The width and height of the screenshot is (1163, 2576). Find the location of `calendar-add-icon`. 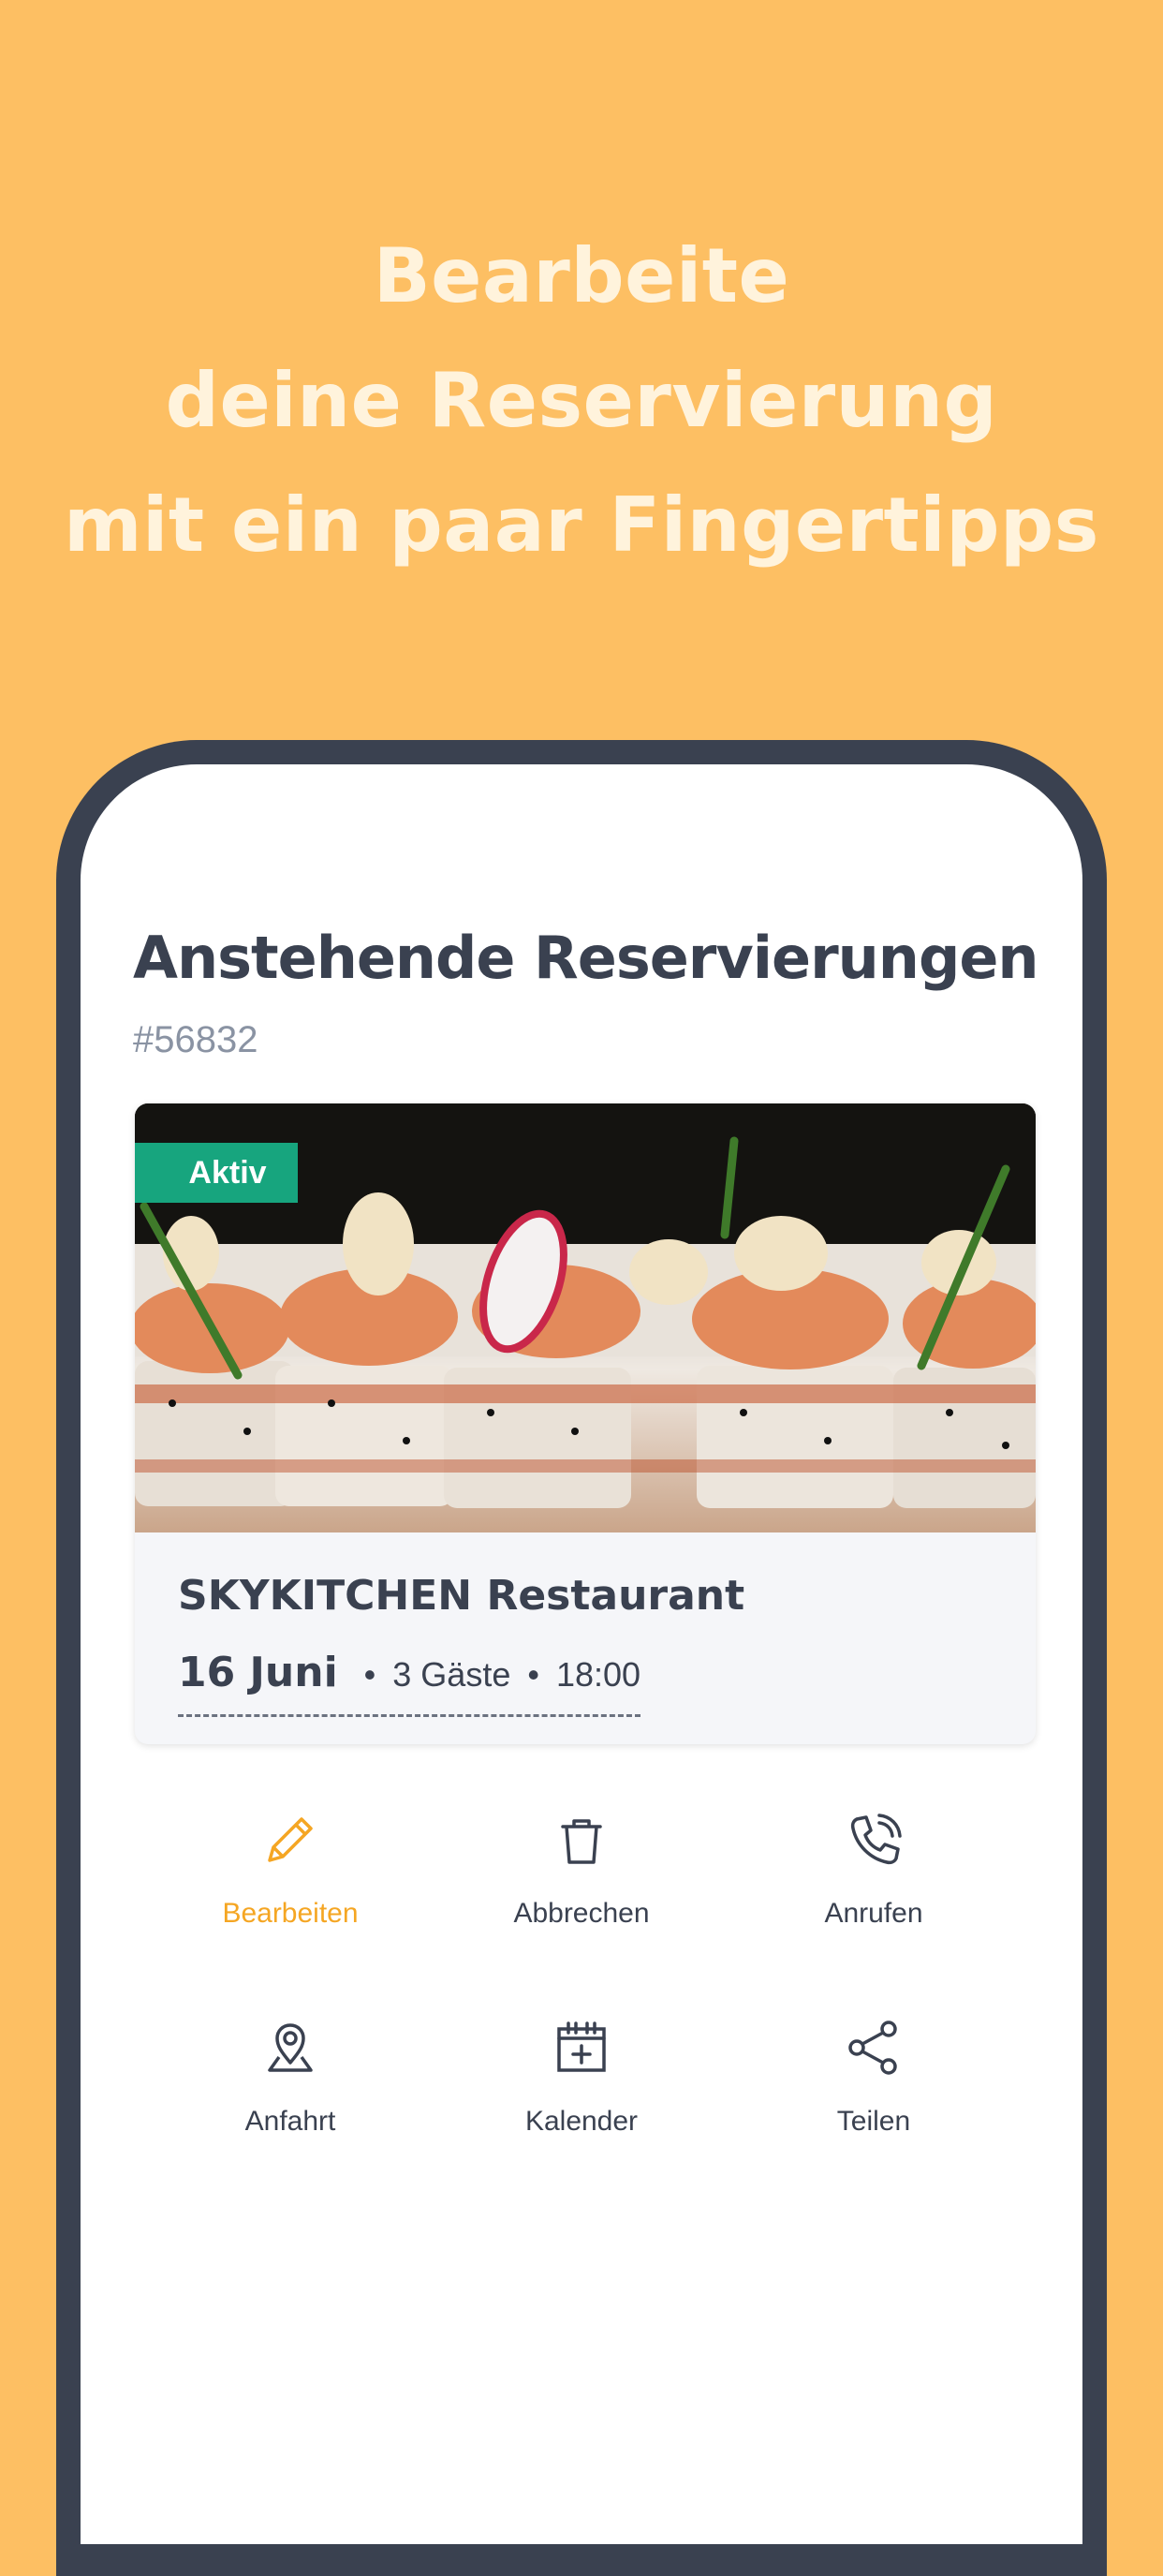

calendar-add-icon is located at coordinates (581, 2046).